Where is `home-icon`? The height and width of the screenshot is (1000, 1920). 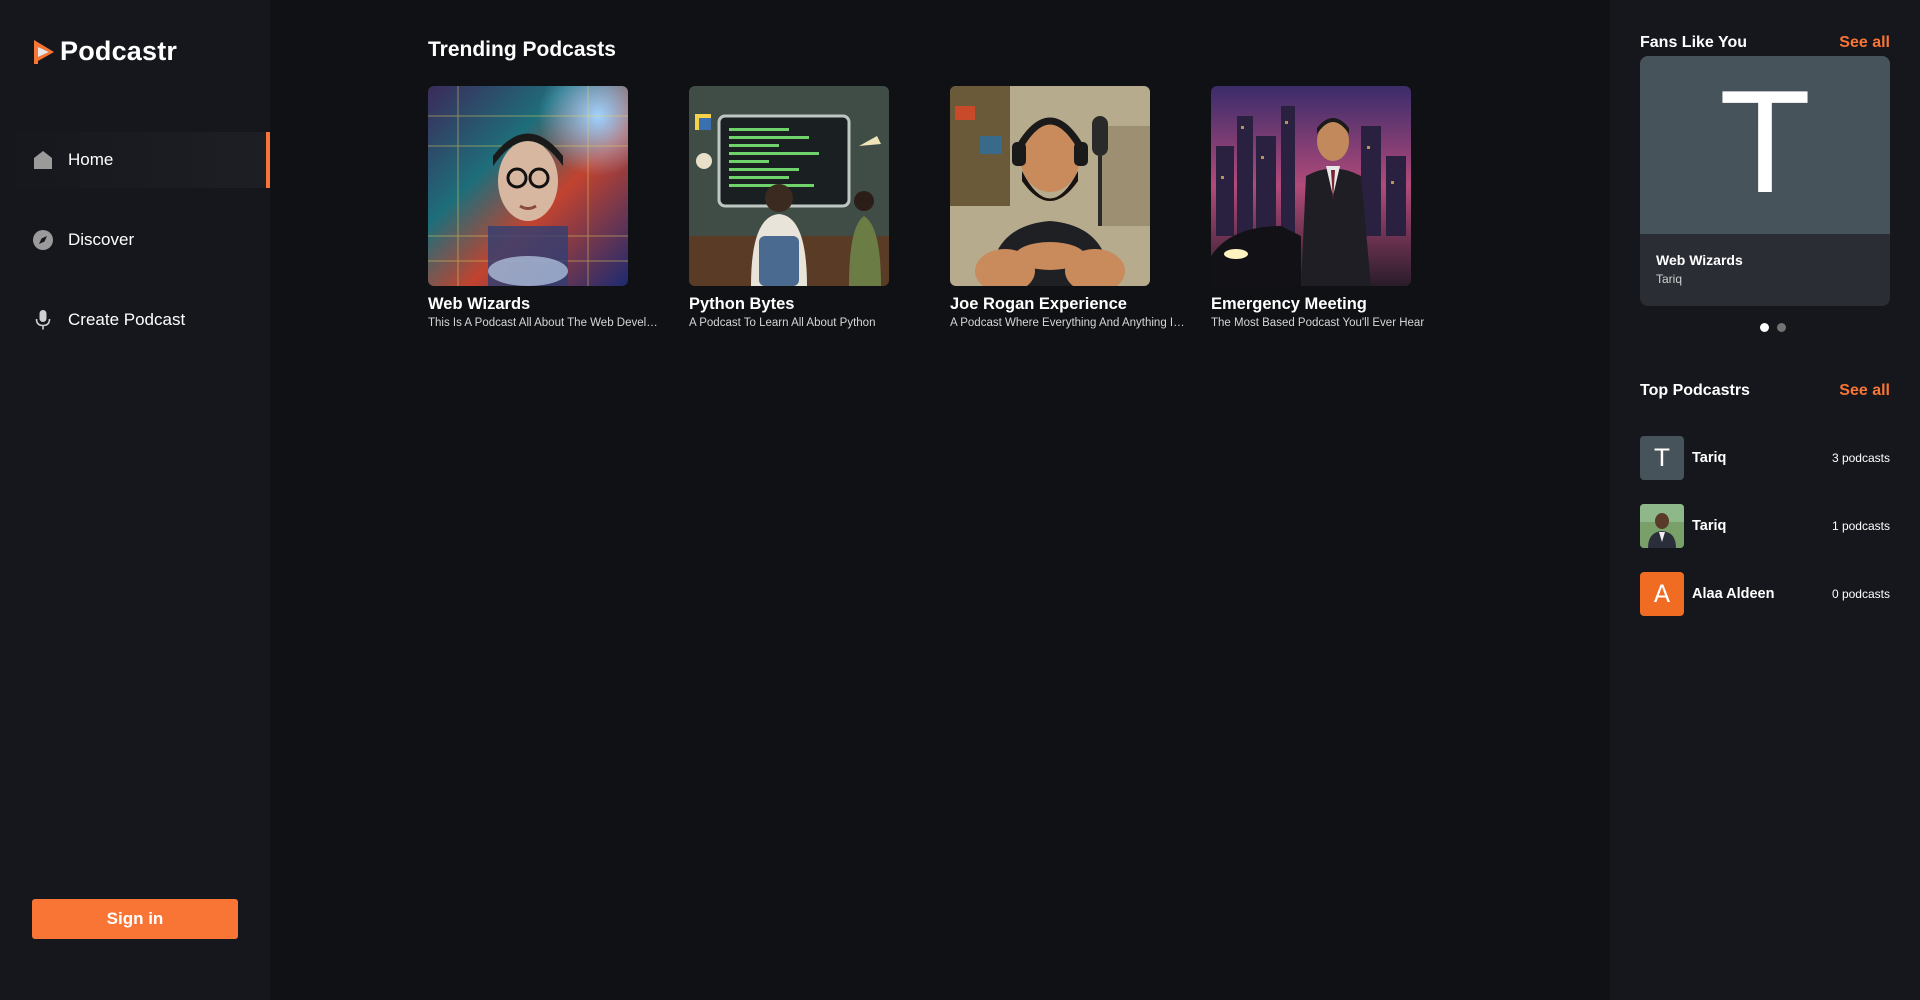
home-icon is located at coordinates (43, 160).